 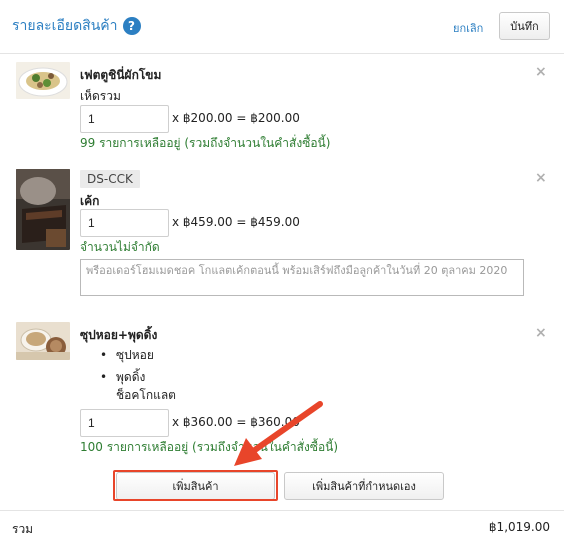 I want to click on highlight-box, so click(x=195, y=485).